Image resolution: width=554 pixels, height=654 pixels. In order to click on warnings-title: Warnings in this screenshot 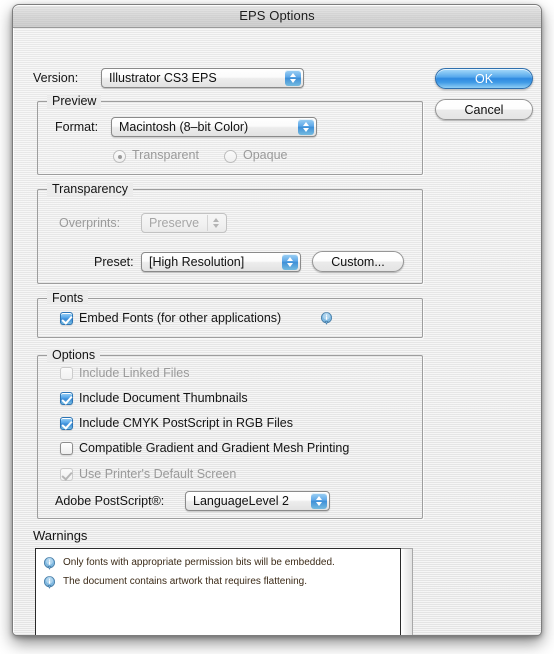, I will do `click(60, 535)`.